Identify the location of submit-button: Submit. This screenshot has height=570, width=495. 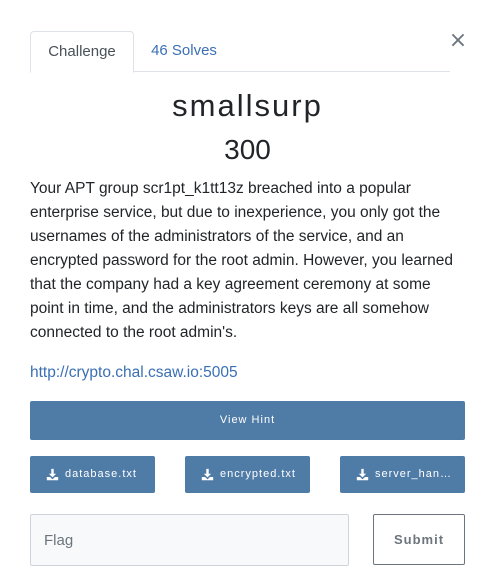
(419, 539).